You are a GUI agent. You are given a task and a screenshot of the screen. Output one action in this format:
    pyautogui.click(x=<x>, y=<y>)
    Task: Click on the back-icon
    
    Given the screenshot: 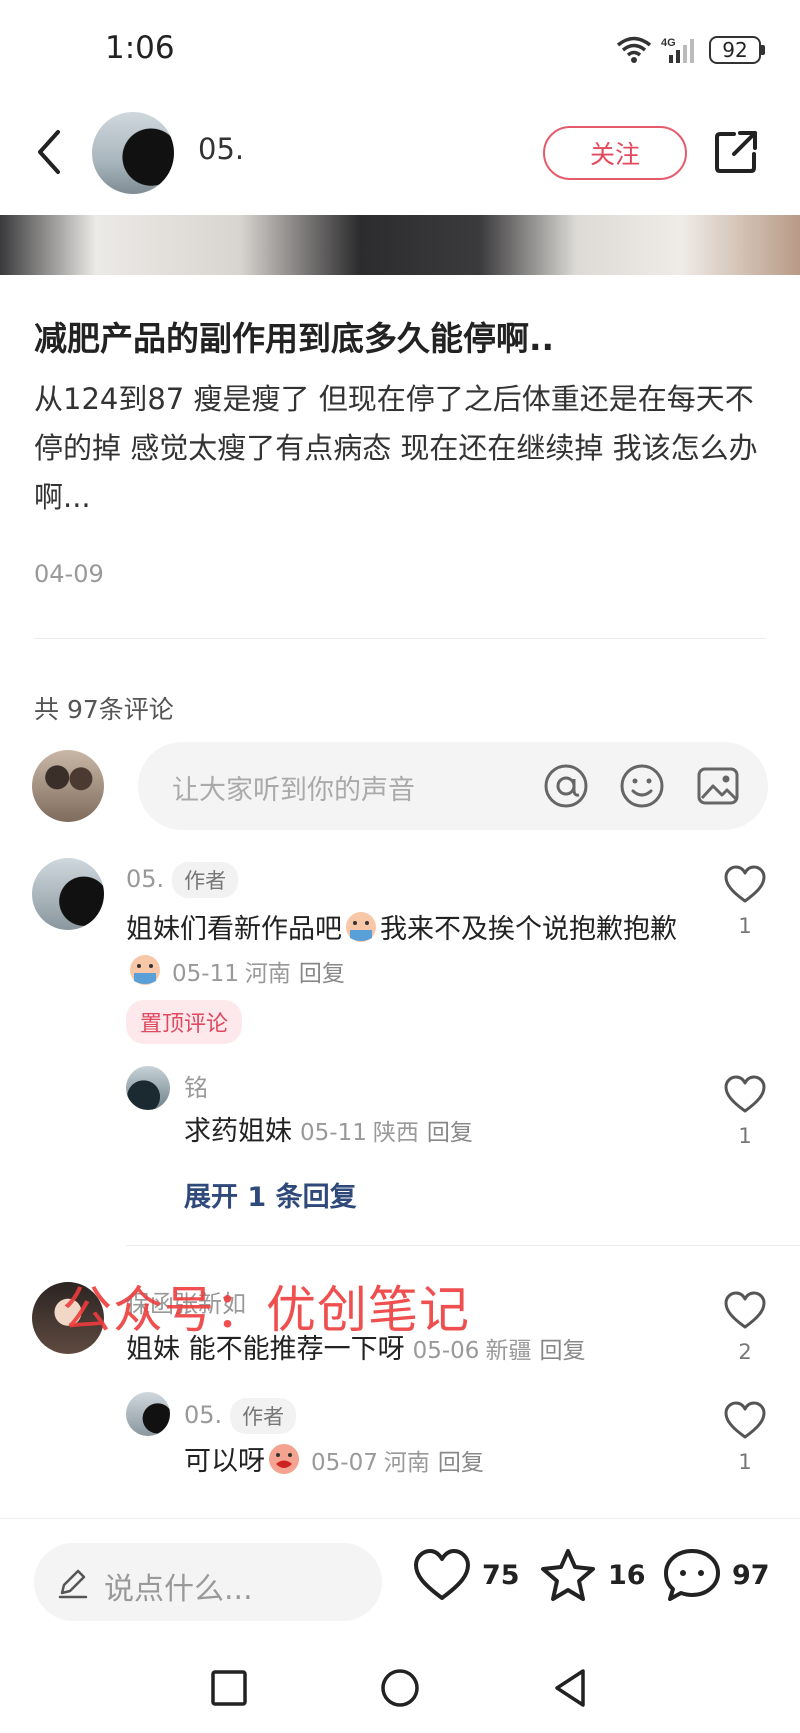 What is the action you would take?
    pyautogui.click(x=48, y=152)
    